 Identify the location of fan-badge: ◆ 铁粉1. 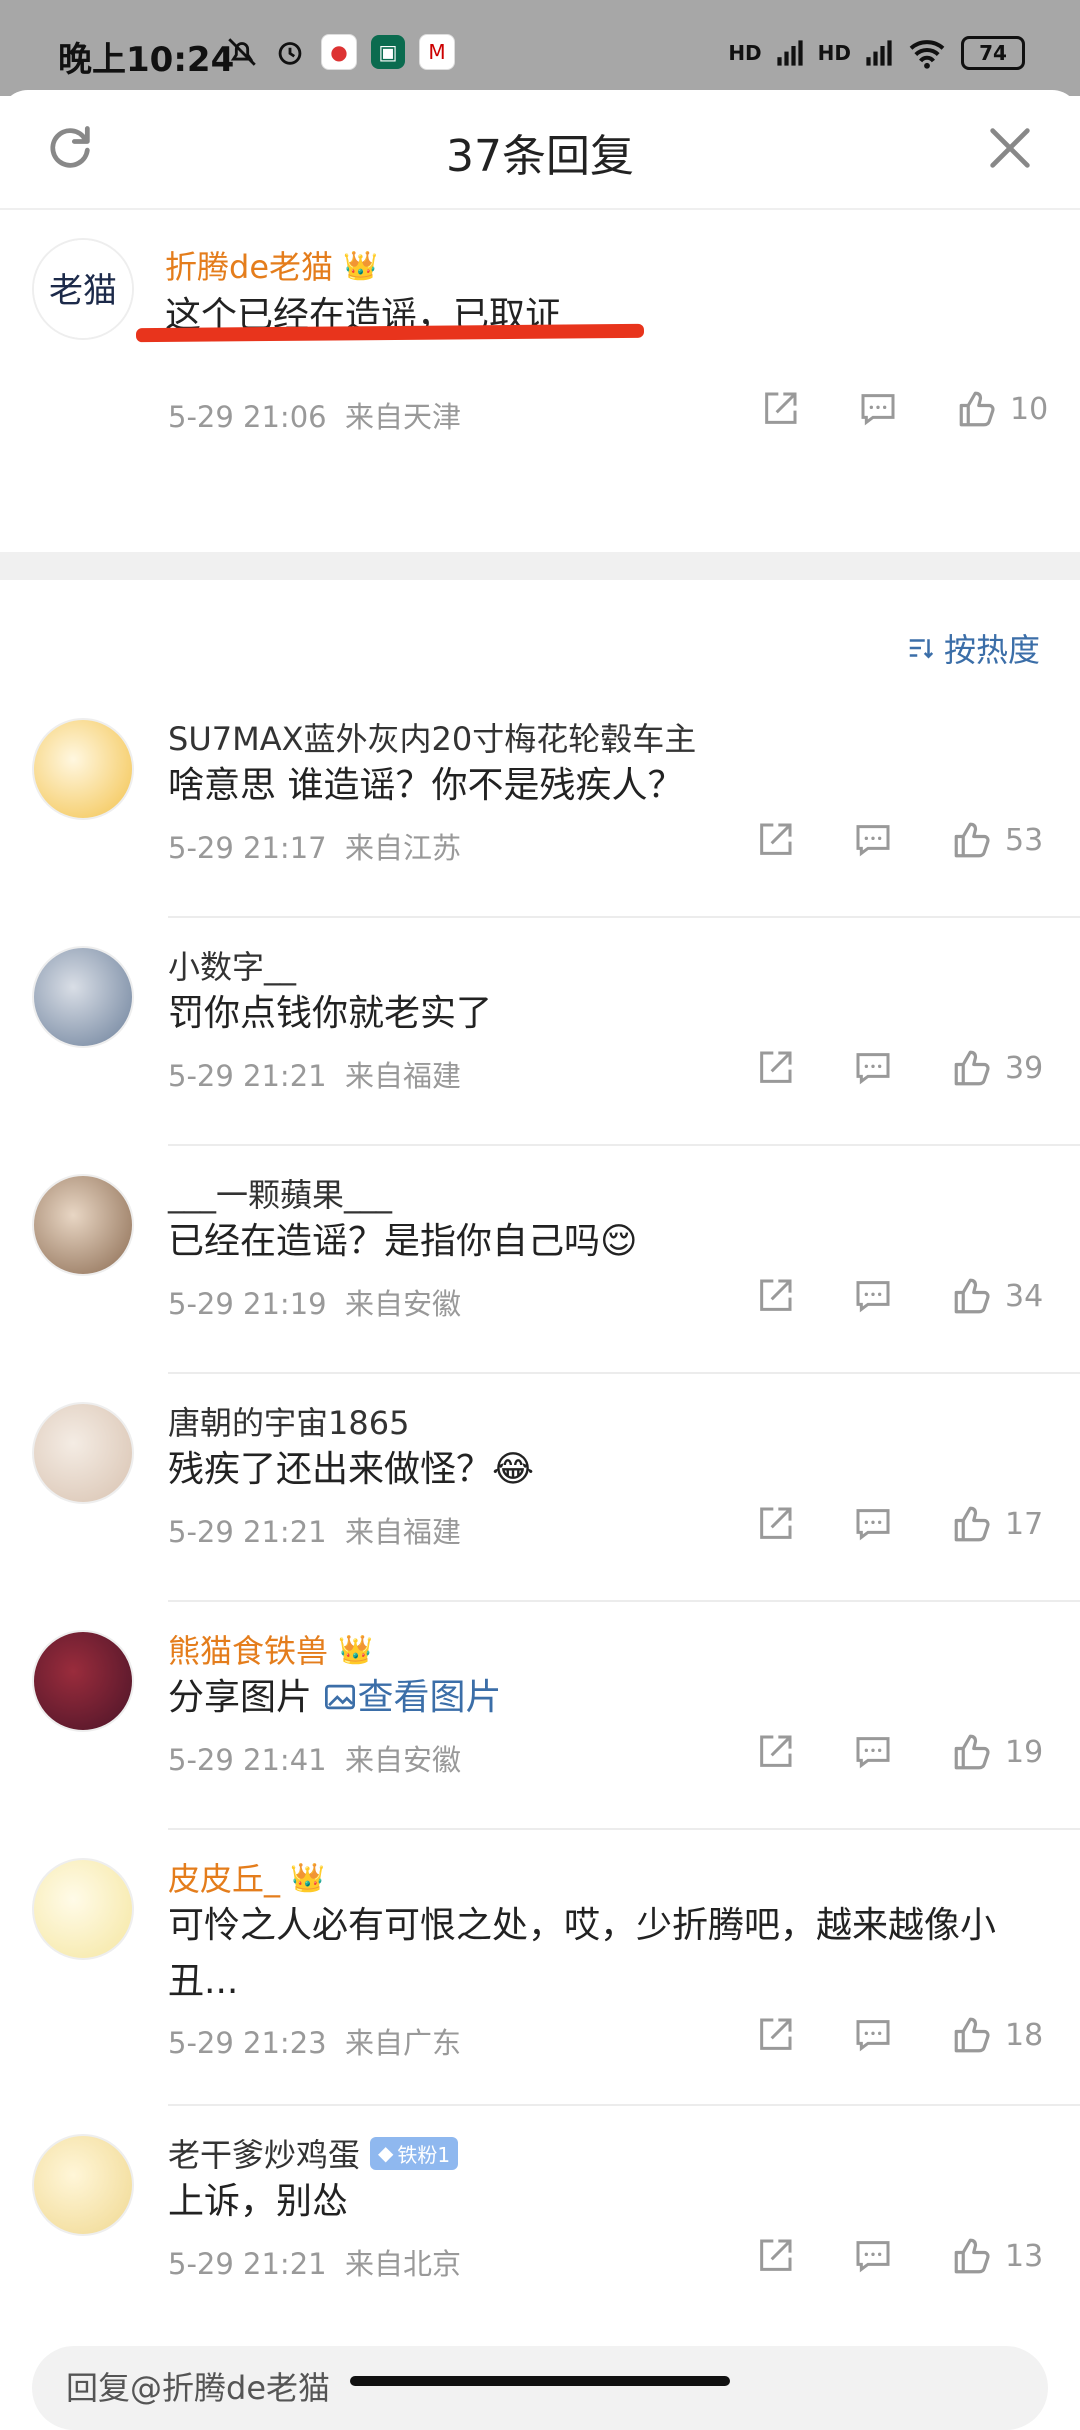
(414, 2153).